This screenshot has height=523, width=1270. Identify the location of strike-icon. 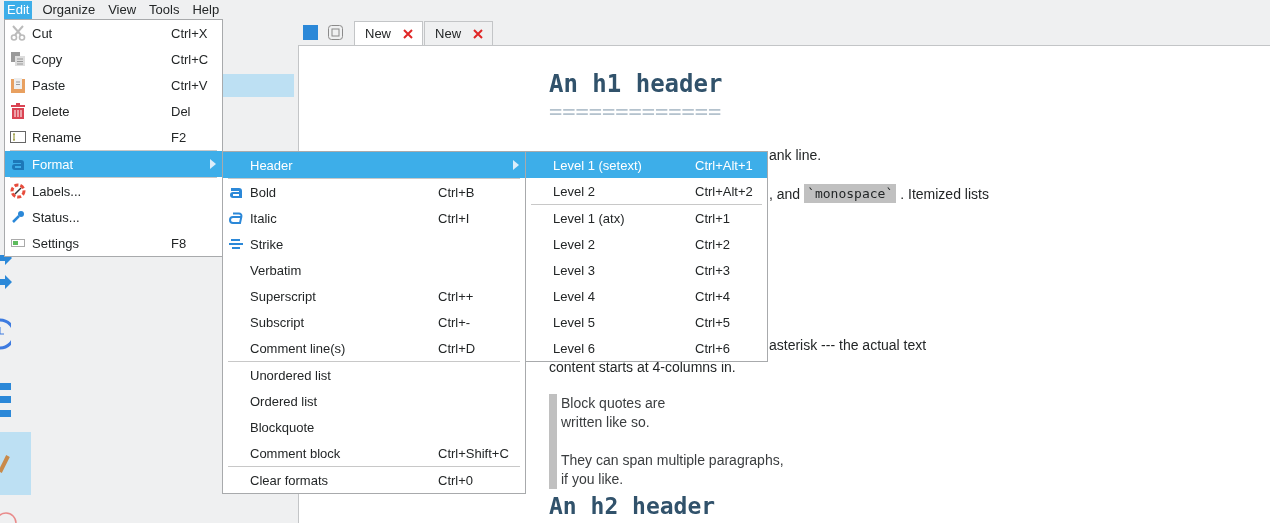
(236, 244).